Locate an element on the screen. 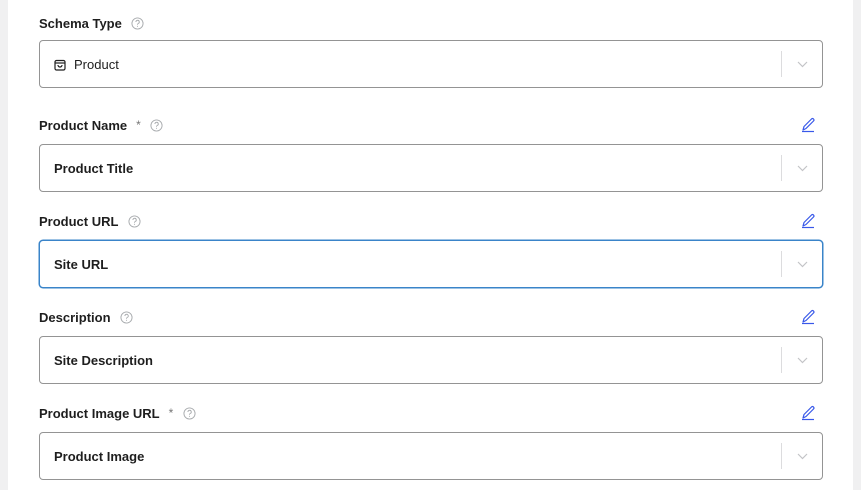 This screenshot has width=861, height=490. product-name-field: Product Name * Product Title is located at coordinates (431, 153).